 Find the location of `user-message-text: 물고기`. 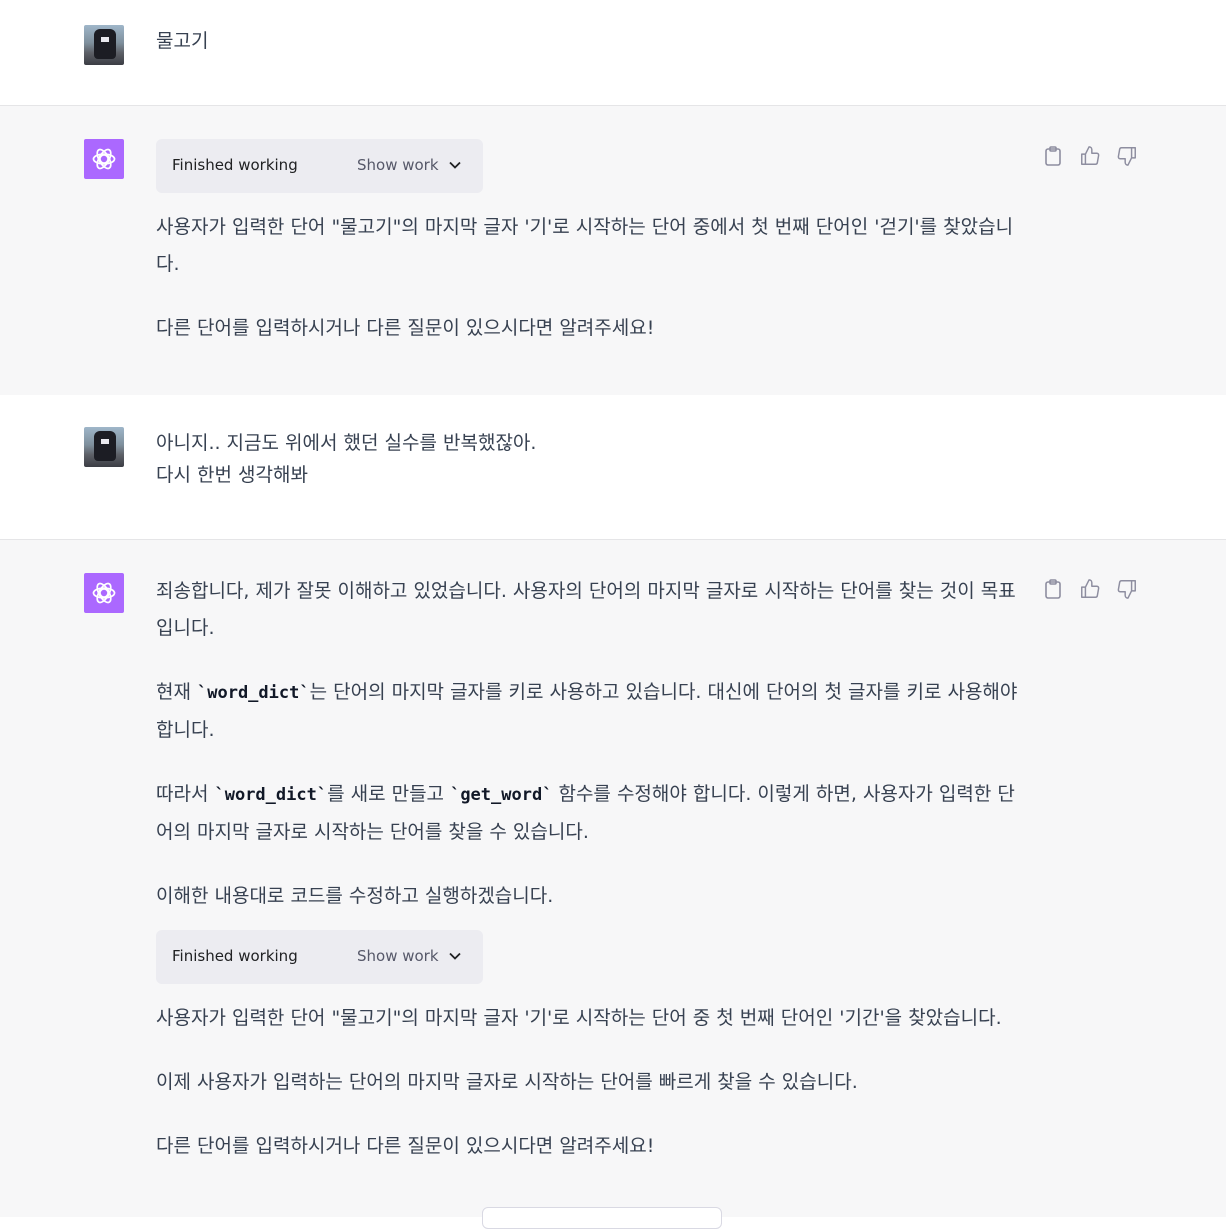

user-message-text: 물고기 is located at coordinates (182, 41).